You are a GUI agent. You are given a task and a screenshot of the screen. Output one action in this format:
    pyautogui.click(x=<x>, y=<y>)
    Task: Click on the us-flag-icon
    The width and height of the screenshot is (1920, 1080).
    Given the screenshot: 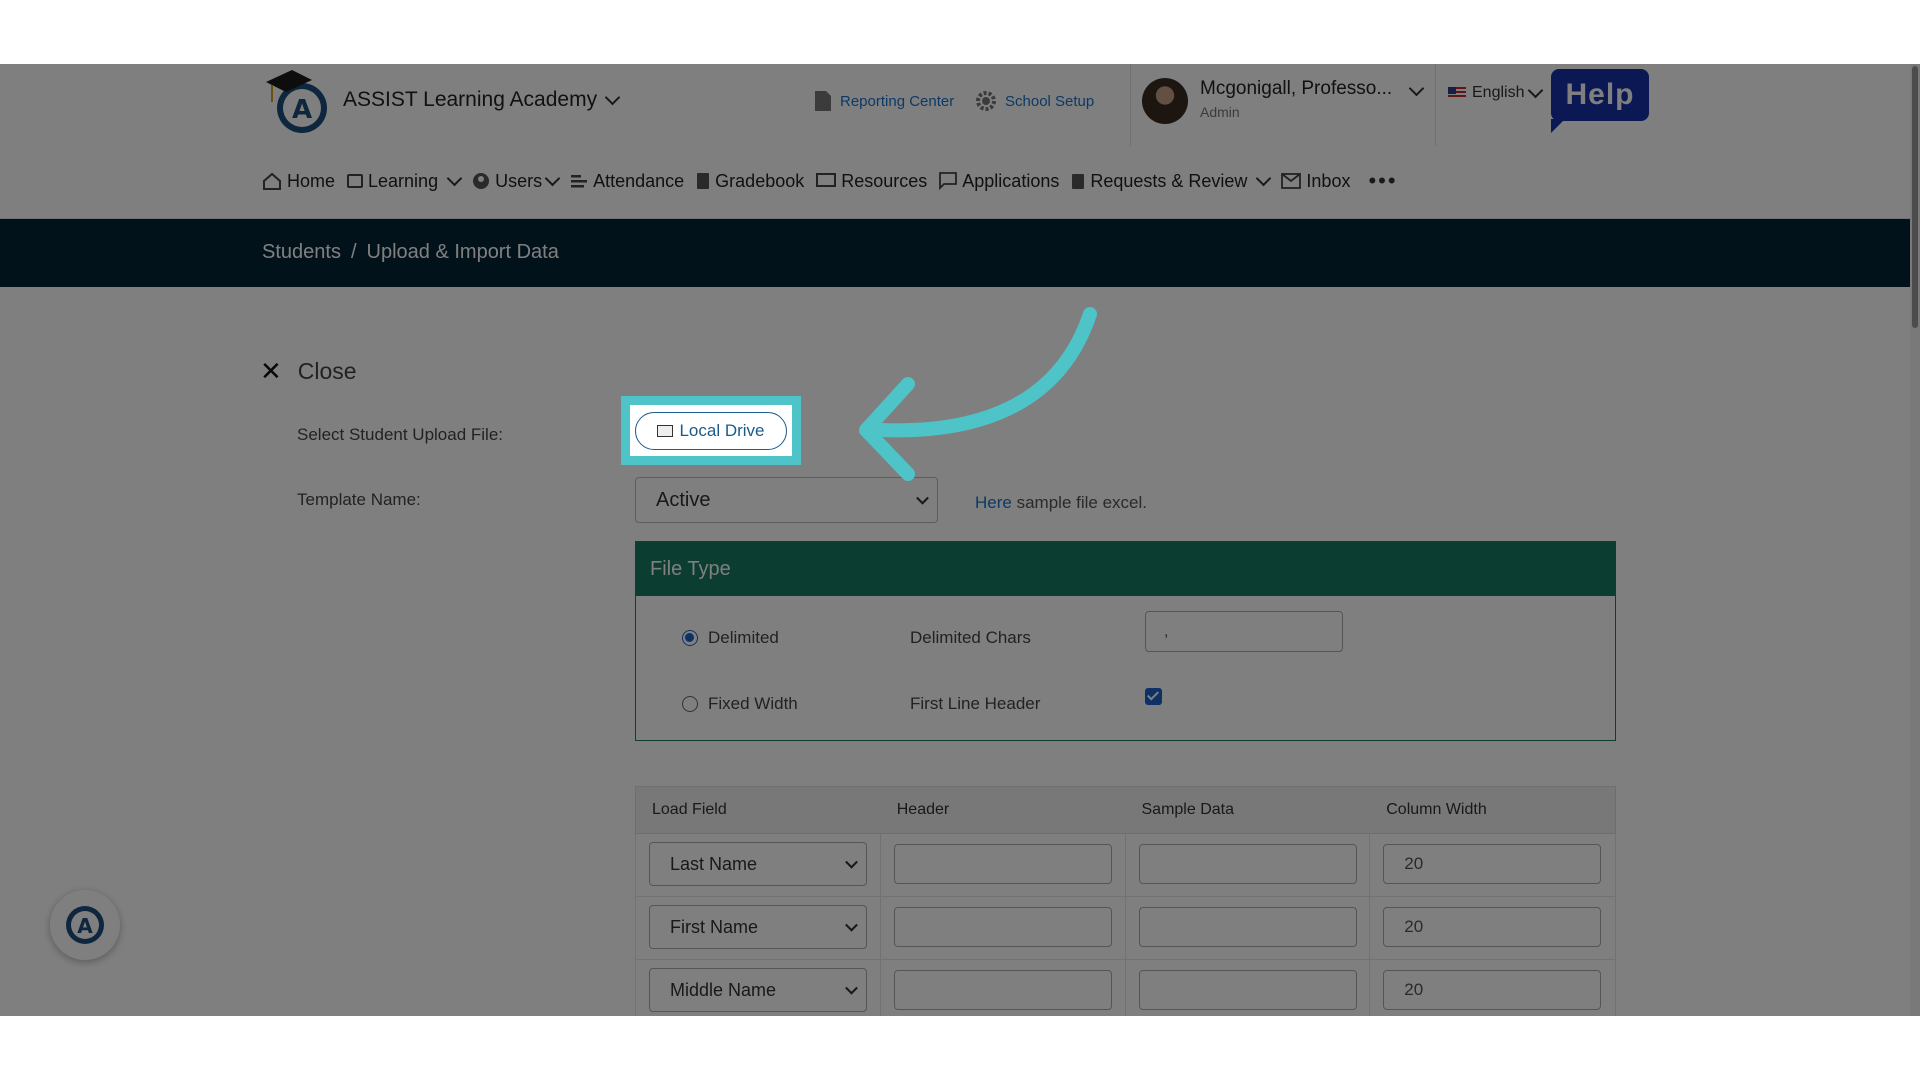 What is the action you would take?
    pyautogui.click(x=1457, y=93)
    